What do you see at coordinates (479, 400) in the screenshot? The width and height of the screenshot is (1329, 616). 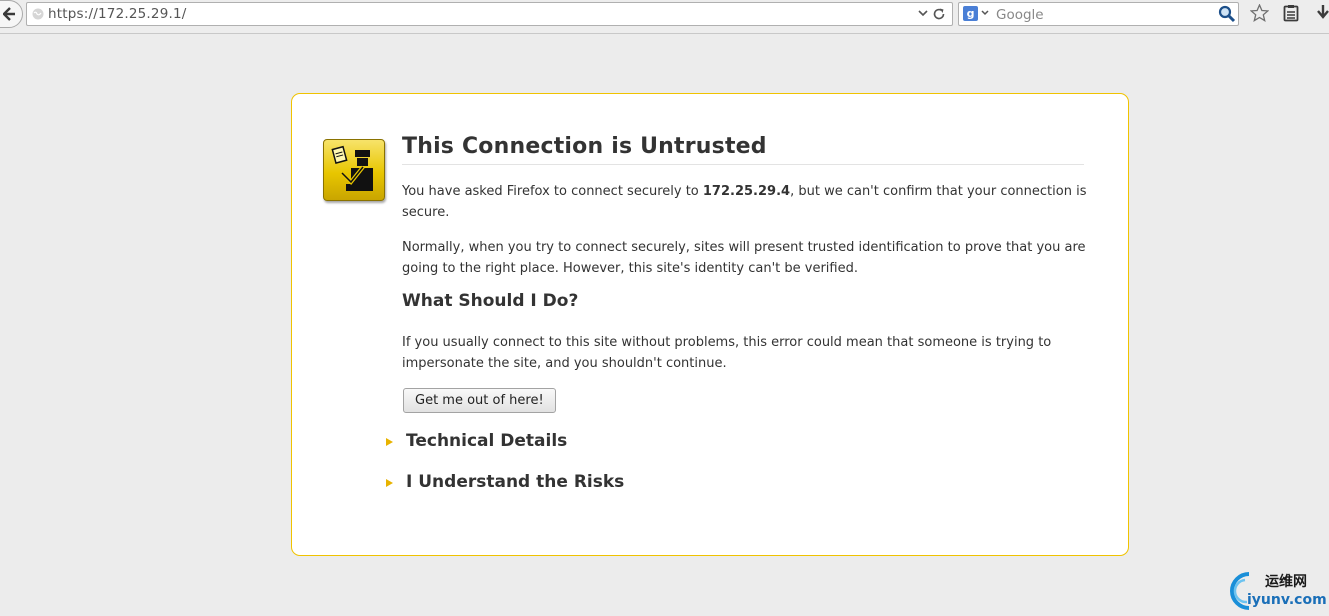 I see `get-me-out-button: Get me out of here!` at bounding box center [479, 400].